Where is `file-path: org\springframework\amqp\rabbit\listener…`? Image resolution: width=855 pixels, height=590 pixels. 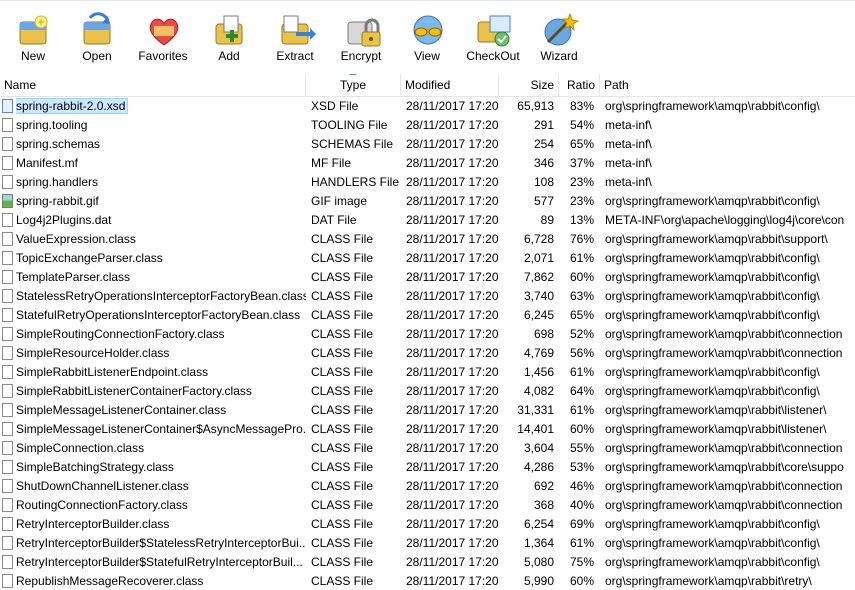 file-path: org\springframework\amqp\rabbit\listener… is located at coordinates (730, 429).